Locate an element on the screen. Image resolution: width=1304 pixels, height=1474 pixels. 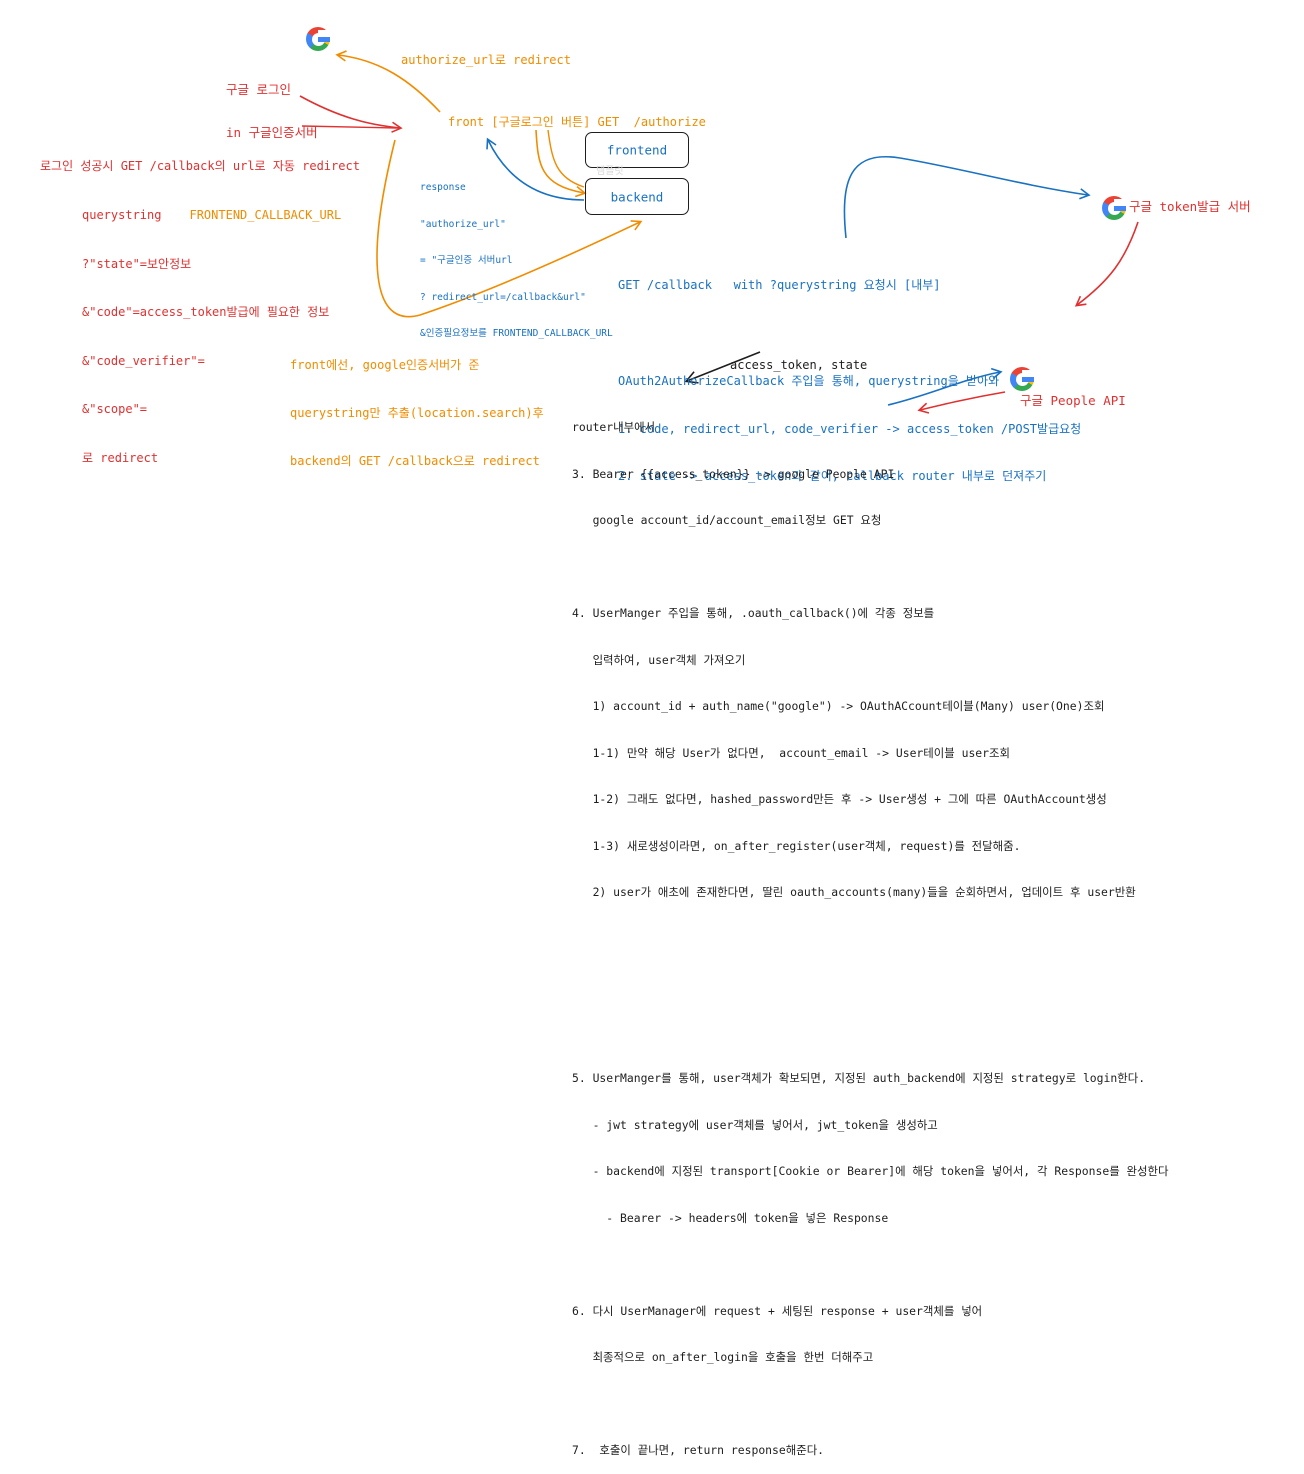
front-button-label: front [구글로그인 버튼] GET /authorize is located at coordinates (577, 122).